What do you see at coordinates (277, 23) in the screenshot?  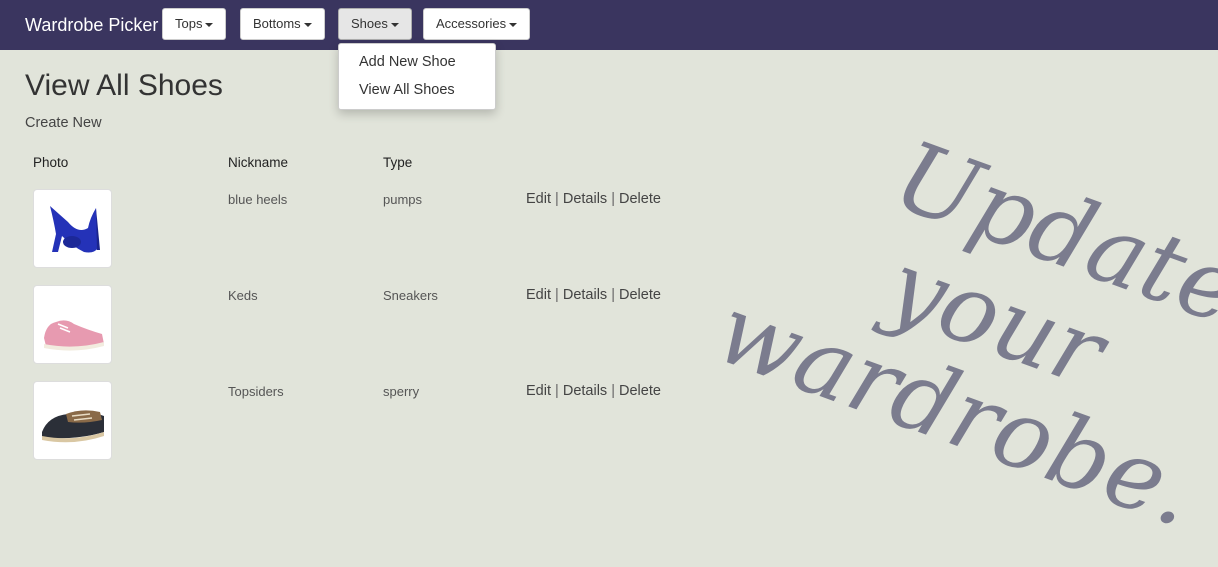 I see `bottoms-menu-label: Bottoms` at bounding box center [277, 23].